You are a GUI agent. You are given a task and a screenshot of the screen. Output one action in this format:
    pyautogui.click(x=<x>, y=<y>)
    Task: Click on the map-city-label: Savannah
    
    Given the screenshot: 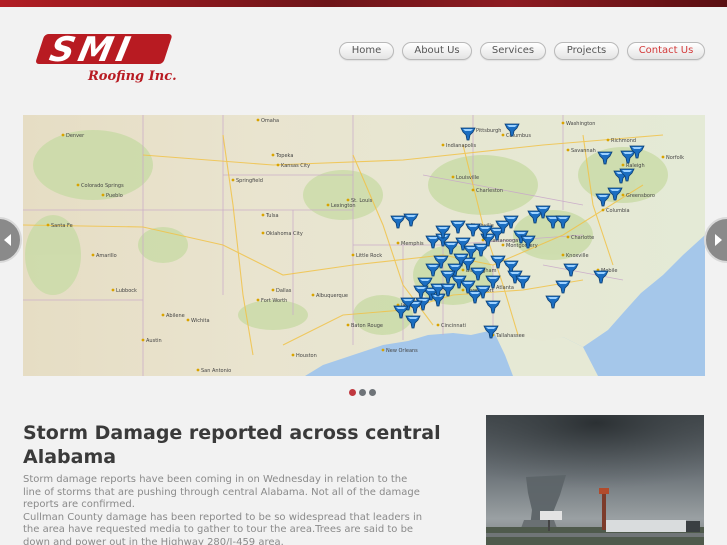 What is the action you would take?
    pyautogui.click(x=583, y=151)
    